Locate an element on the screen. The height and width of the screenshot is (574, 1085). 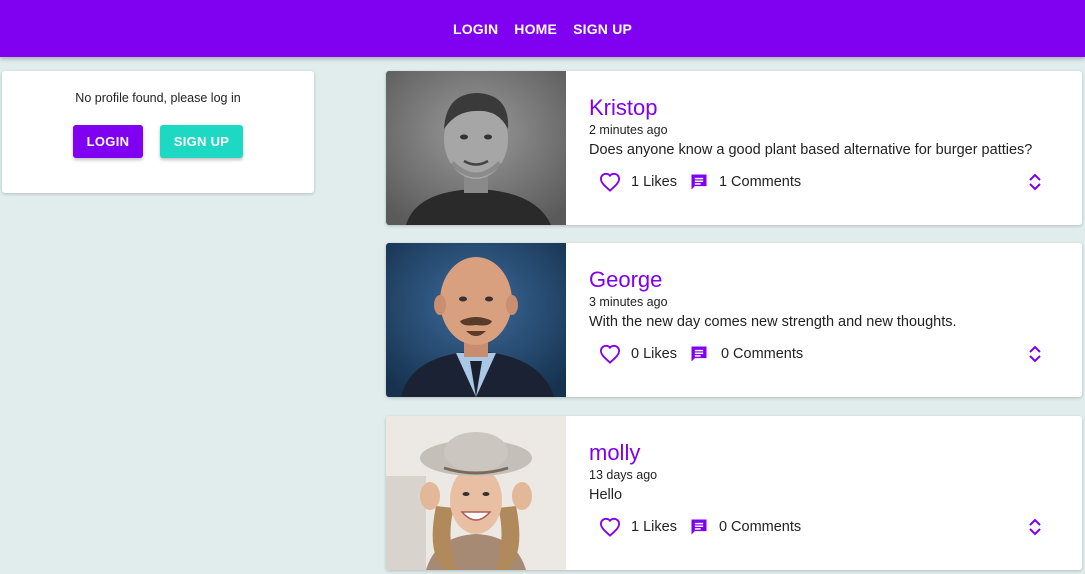
post-actions: 1 Likes 0 Comments is located at coordinates (700, 527).